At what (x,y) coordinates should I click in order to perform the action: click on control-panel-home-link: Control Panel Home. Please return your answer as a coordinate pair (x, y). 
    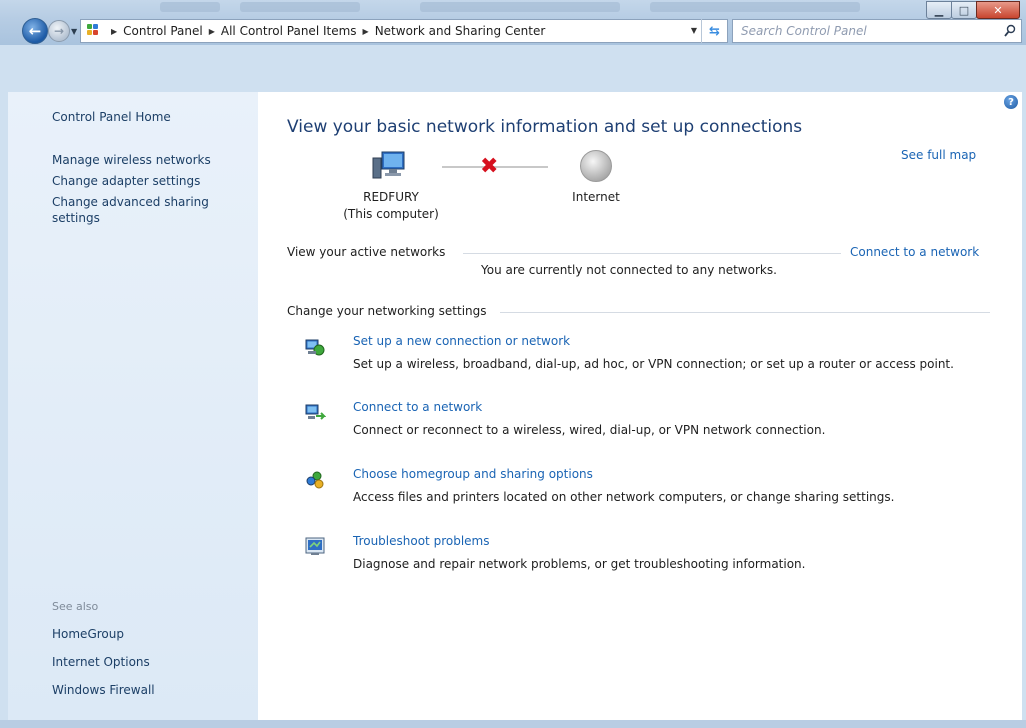
    Looking at the image, I should click on (111, 117).